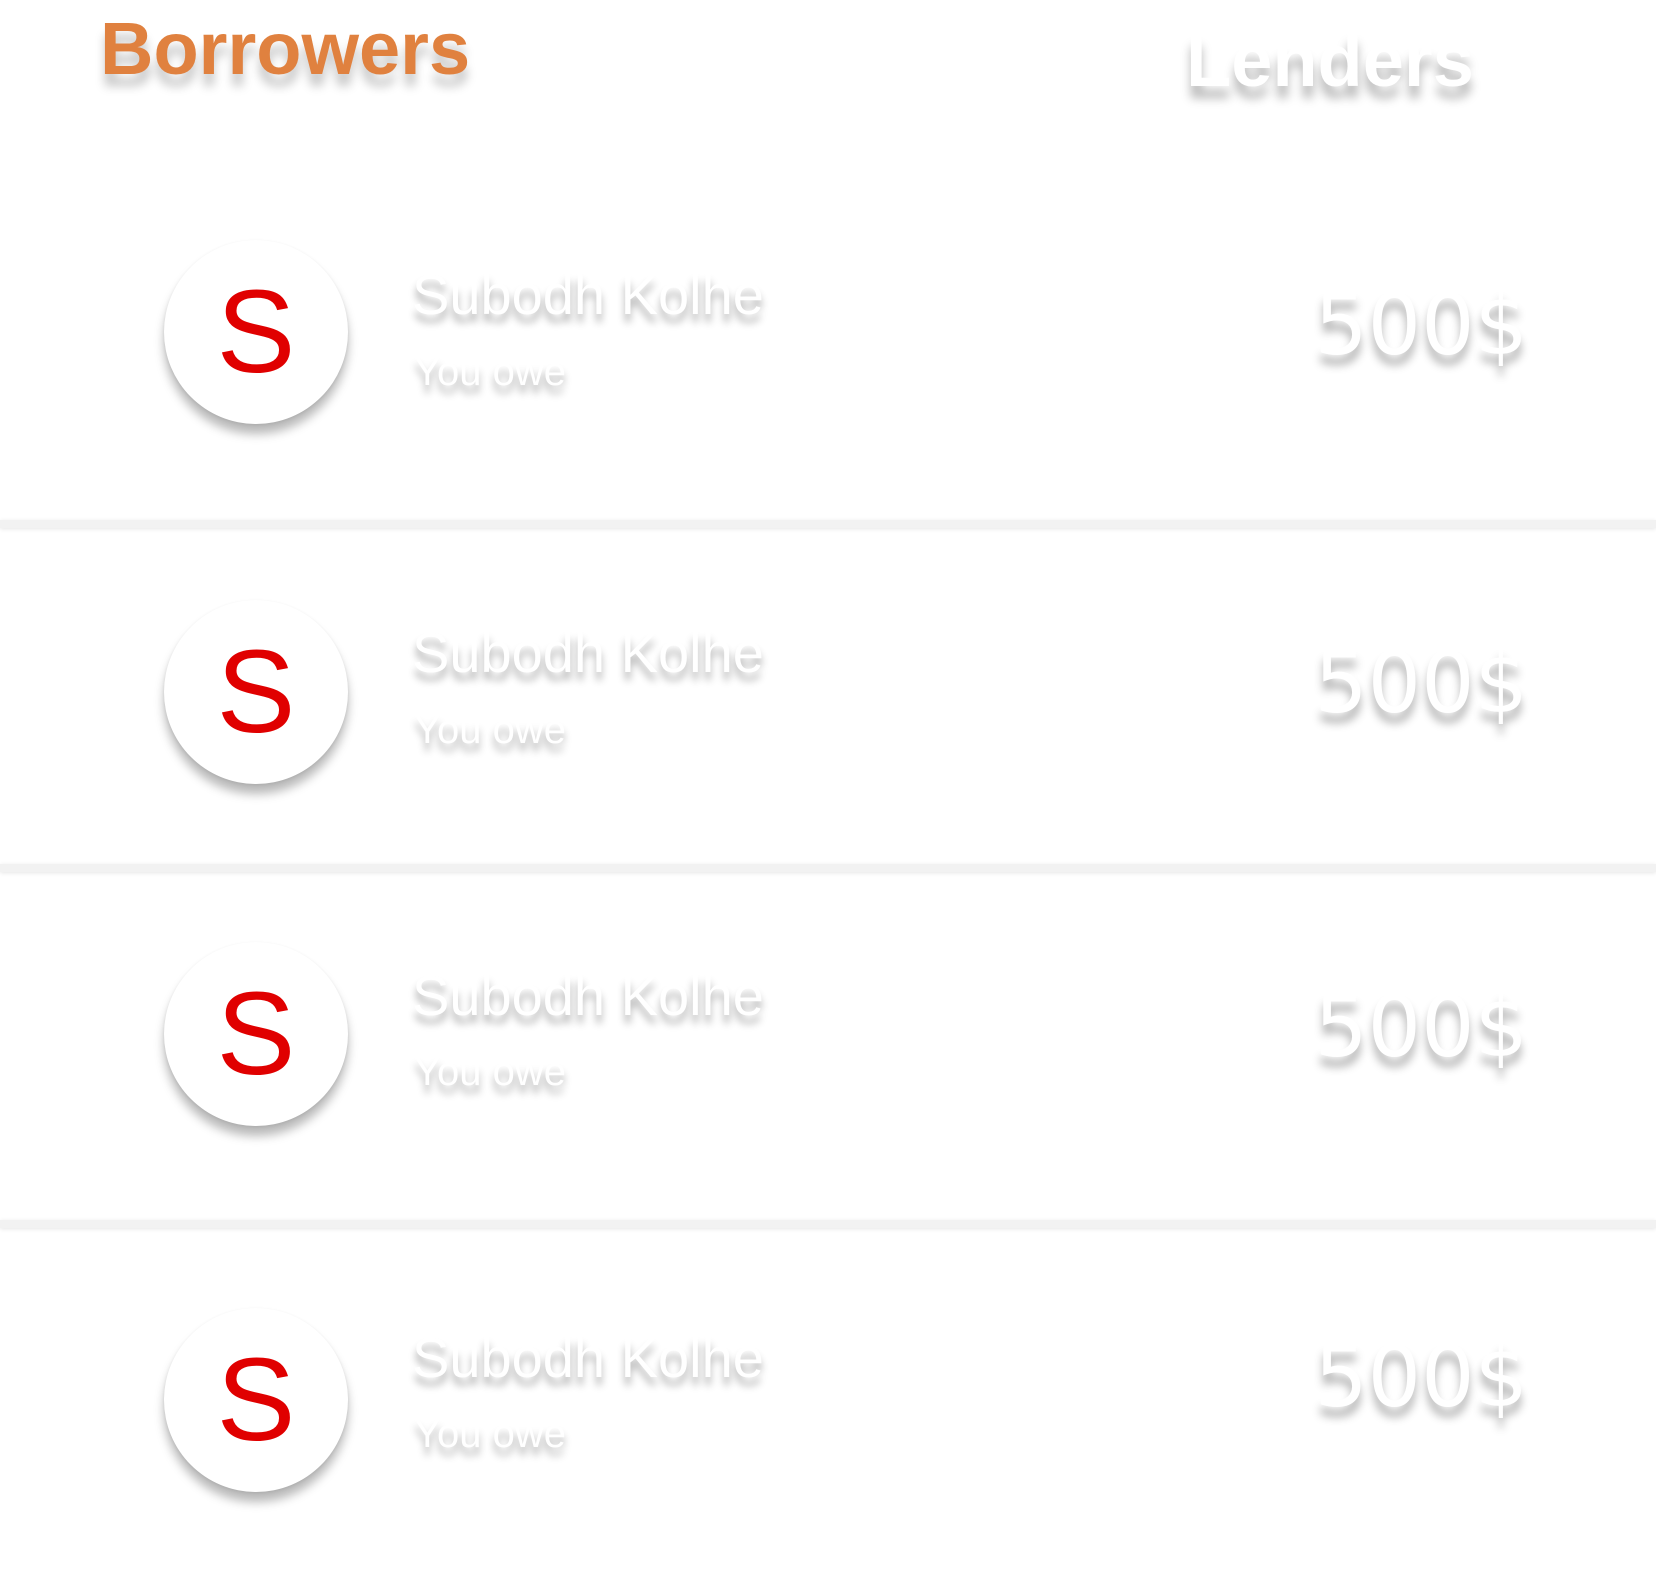  What do you see at coordinates (1330, 61) in the screenshot?
I see `tab-lenders: Lenders` at bounding box center [1330, 61].